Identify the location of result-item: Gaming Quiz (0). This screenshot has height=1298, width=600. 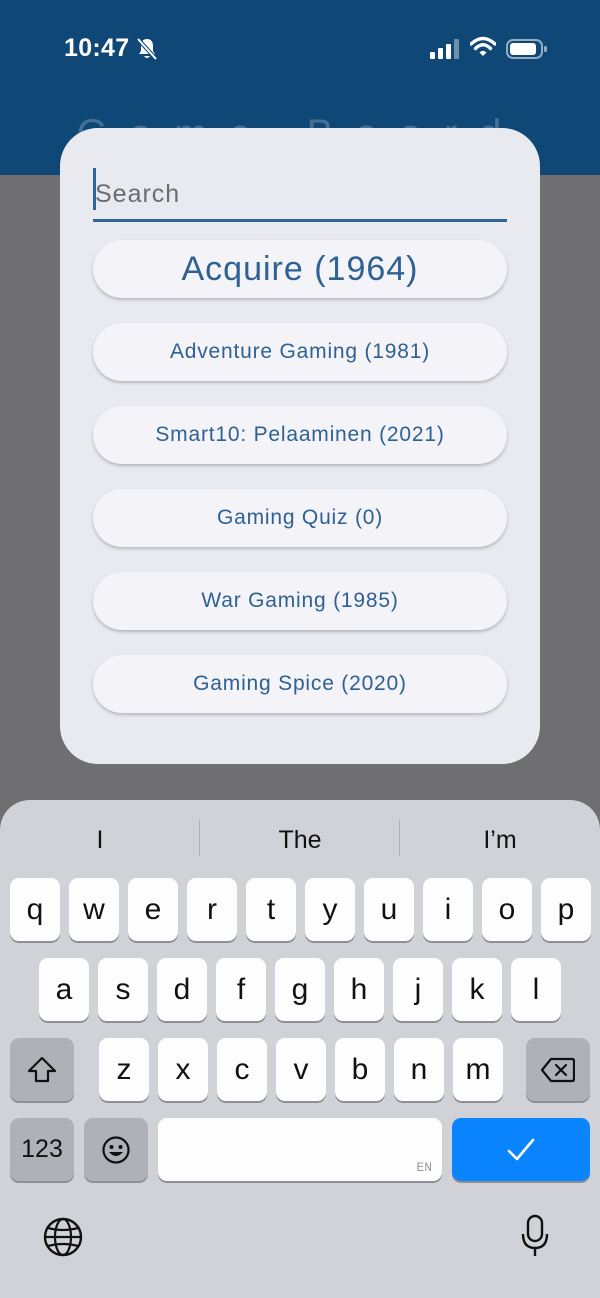
(300, 518).